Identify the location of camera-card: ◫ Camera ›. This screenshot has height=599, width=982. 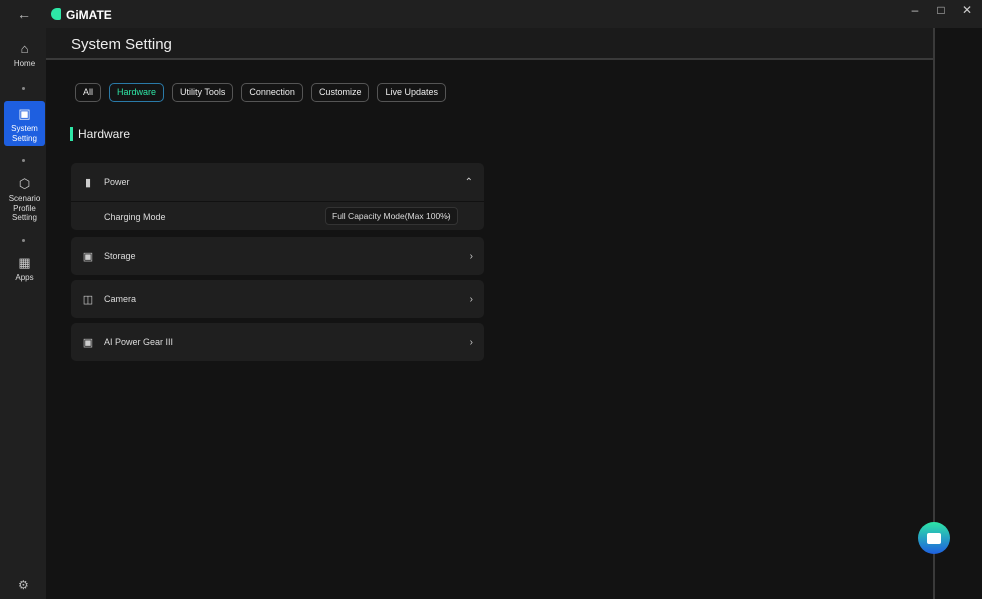
(277, 299).